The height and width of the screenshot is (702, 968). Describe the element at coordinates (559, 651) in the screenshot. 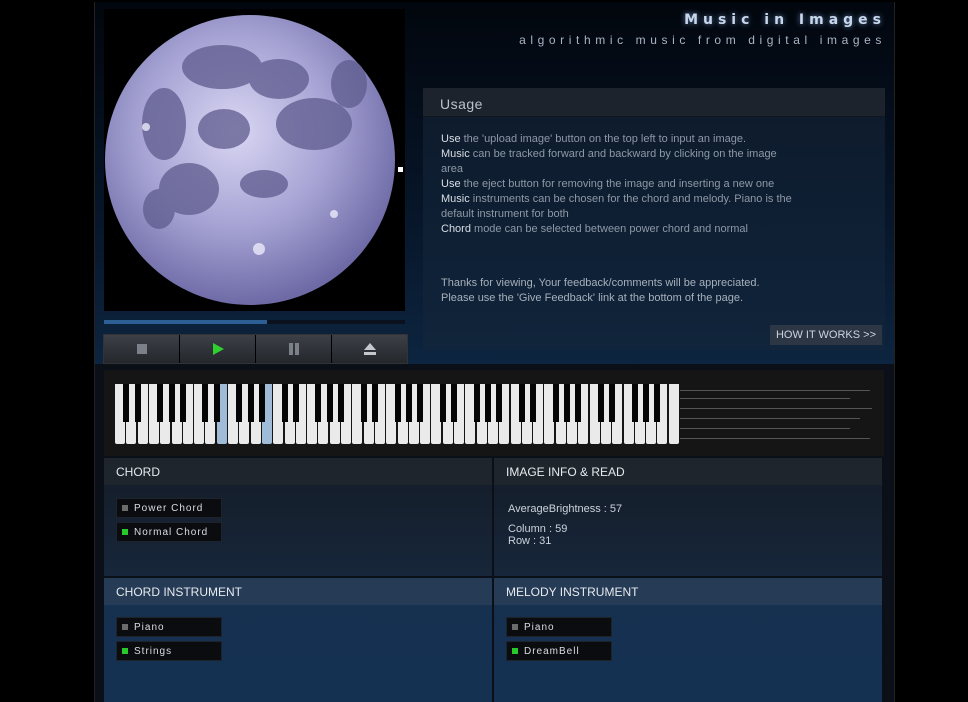

I see `melody-dreambell-option: DreamBell` at that location.